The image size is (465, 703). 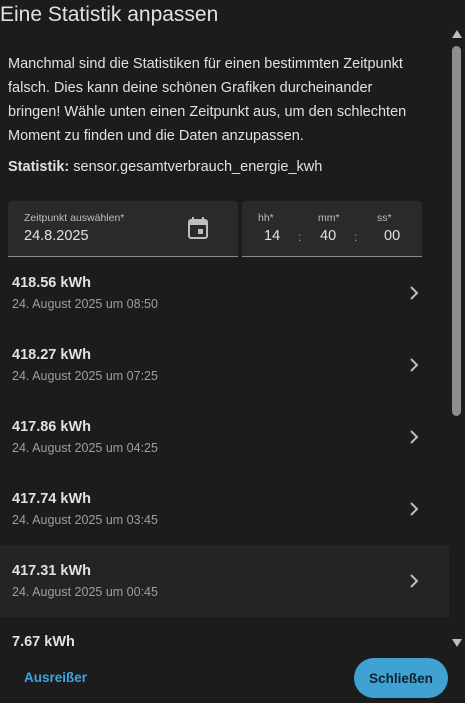 What do you see at coordinates (384, 218) in the screenshot?
I see `seconds-label: ss*` at bounding box center [384, 218].